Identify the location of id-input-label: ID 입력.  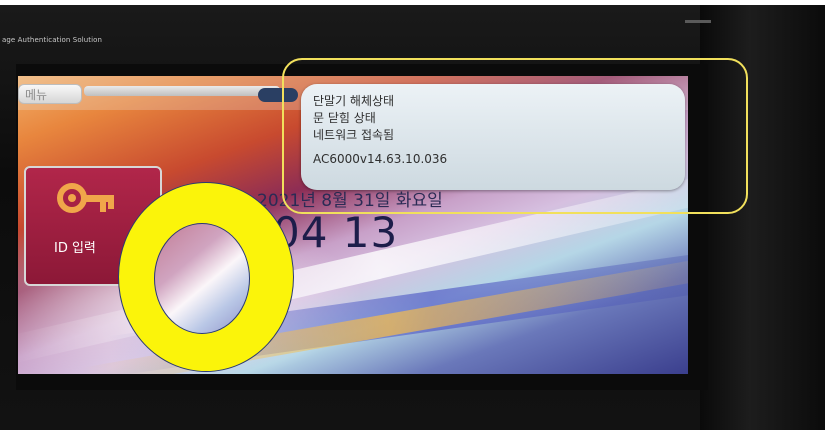
(75, 248).